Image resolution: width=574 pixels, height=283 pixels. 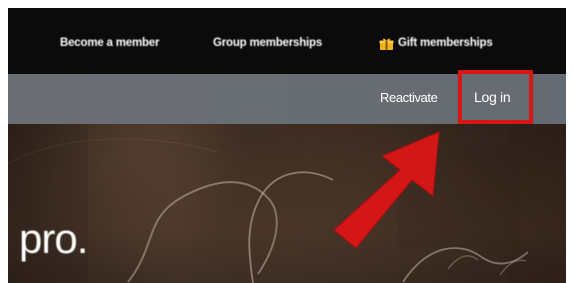 What do you see at coordinates (495, 97) in the screenshot?
I see `highlight-box` at bounding box center [495, 97].